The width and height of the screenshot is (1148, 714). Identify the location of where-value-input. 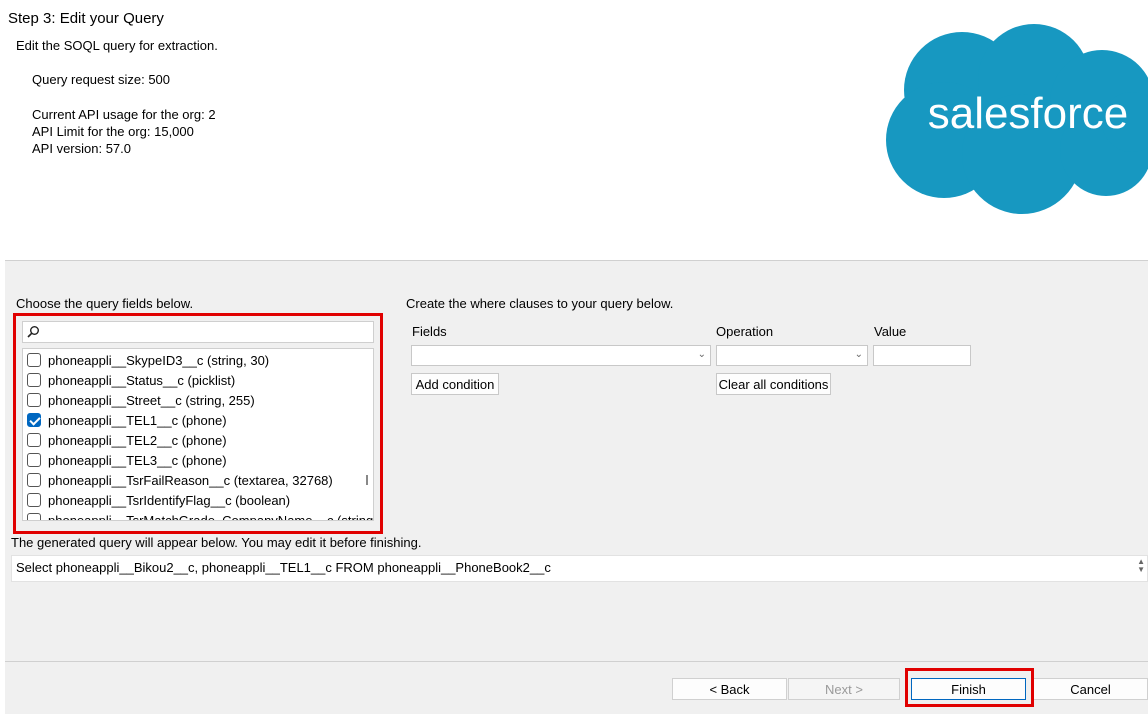
(922, 355).